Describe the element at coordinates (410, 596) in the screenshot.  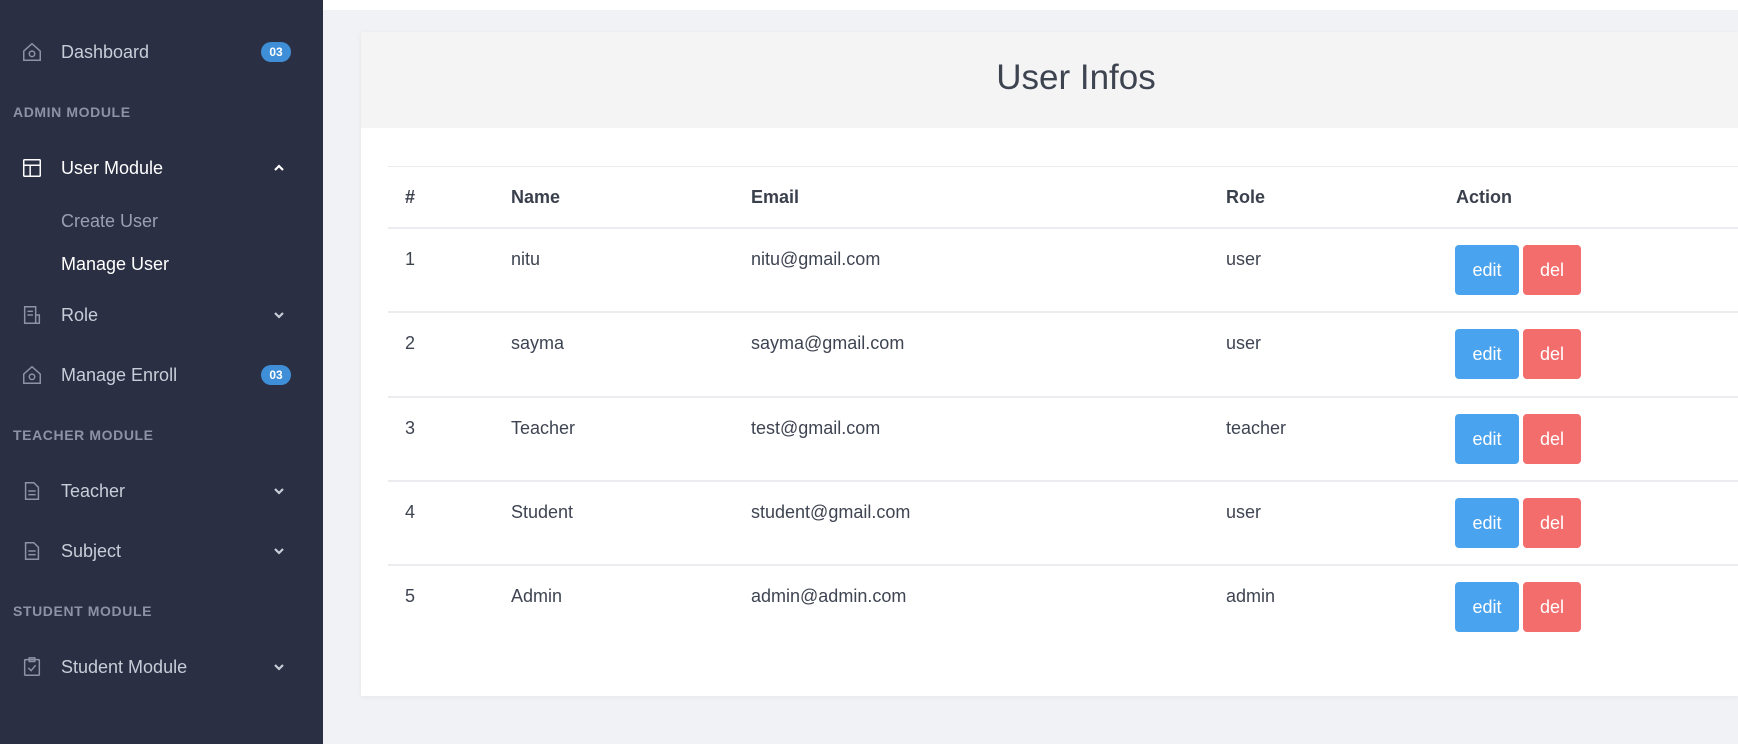
I see `row-id: 5` at that location.